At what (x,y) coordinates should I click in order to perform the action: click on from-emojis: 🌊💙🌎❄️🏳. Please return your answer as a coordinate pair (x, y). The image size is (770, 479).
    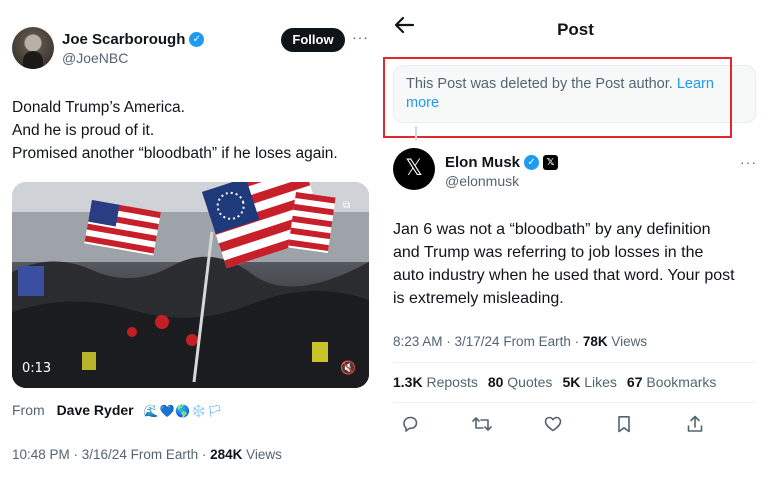
    Looking at the image, I should click on (183, 411).